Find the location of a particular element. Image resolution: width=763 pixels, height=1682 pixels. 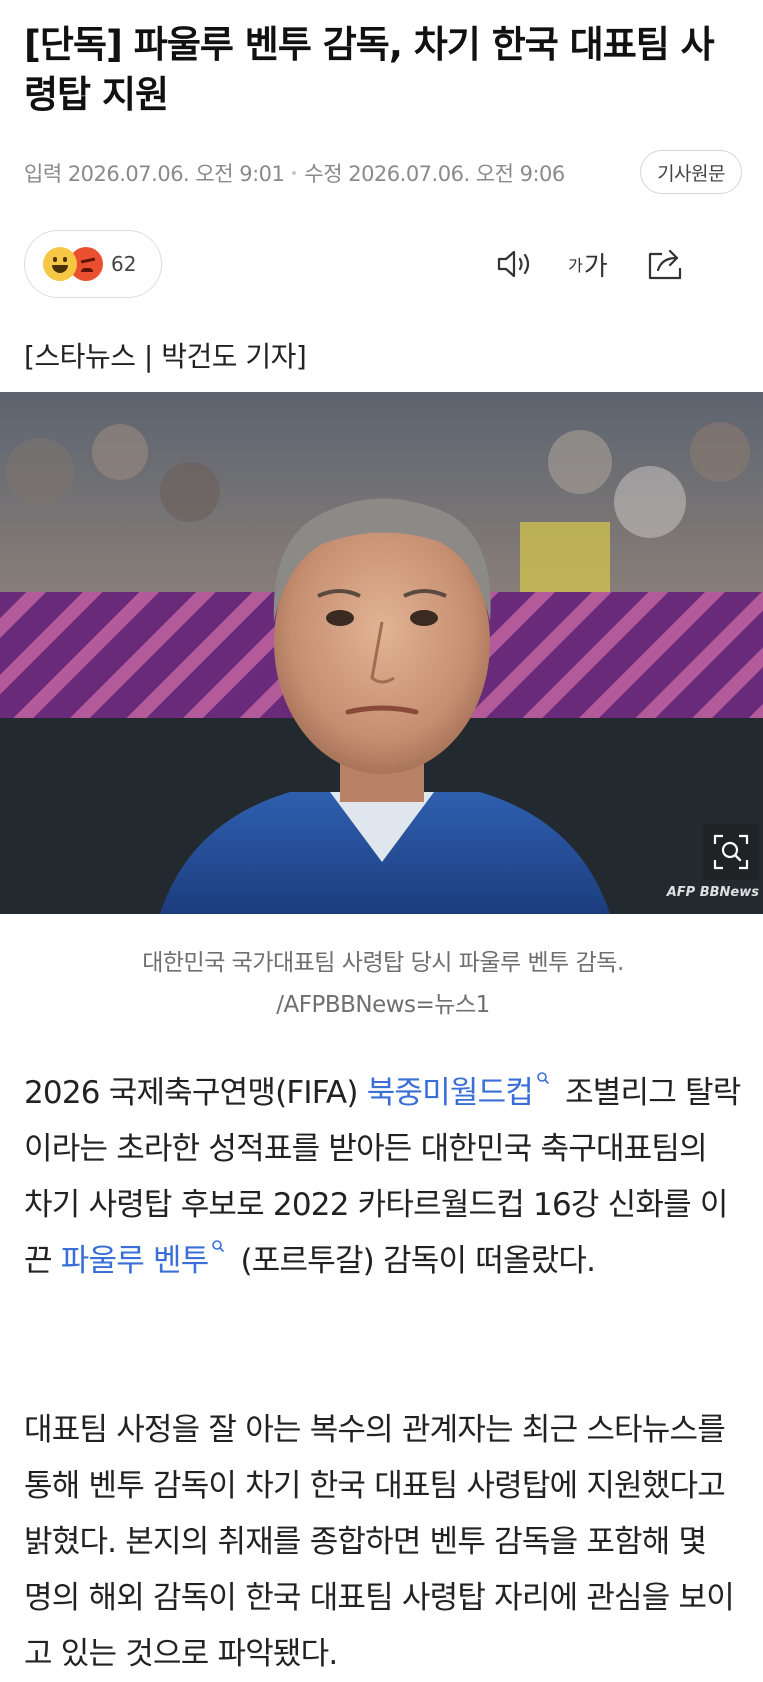

published-time: 입력 2026.07.06. 오전 9:01 is located at coordinates (154, 174).